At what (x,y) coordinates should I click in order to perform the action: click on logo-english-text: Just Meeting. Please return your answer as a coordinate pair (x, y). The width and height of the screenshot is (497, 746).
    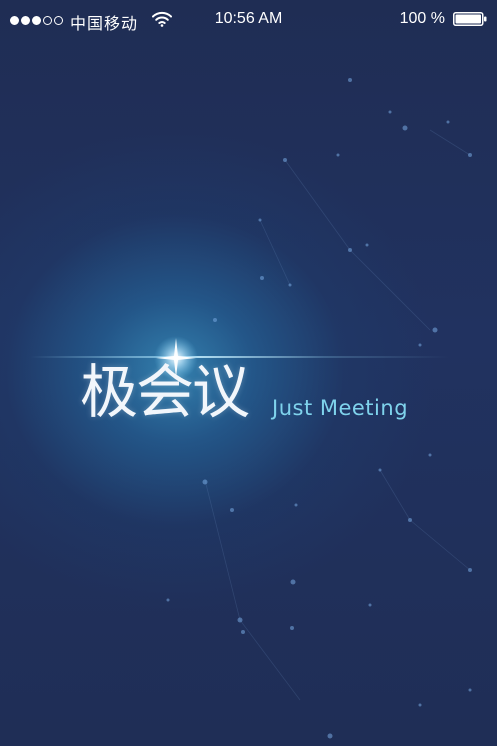
    Looking at the image, I should click on (340, 408).